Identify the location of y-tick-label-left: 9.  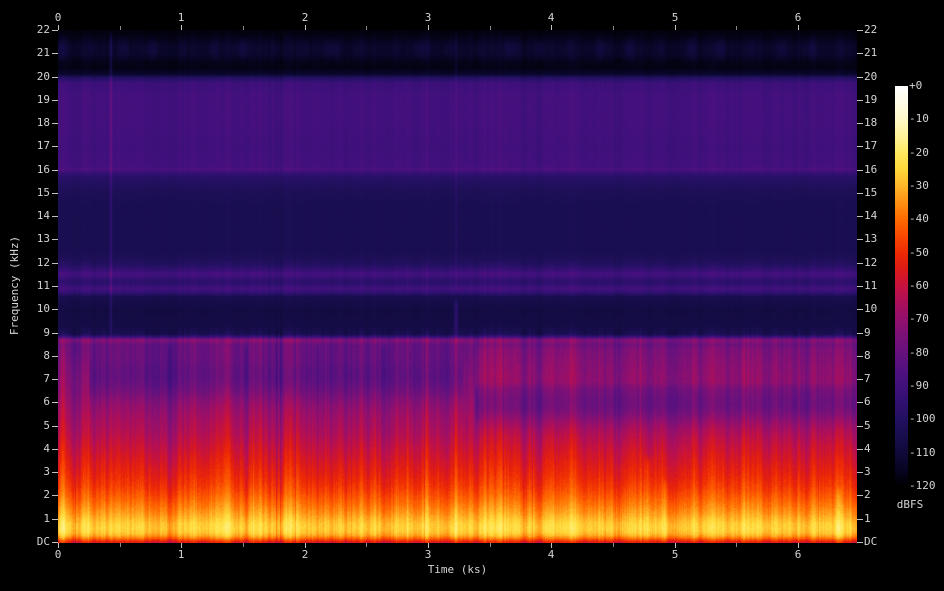
(46, 332).